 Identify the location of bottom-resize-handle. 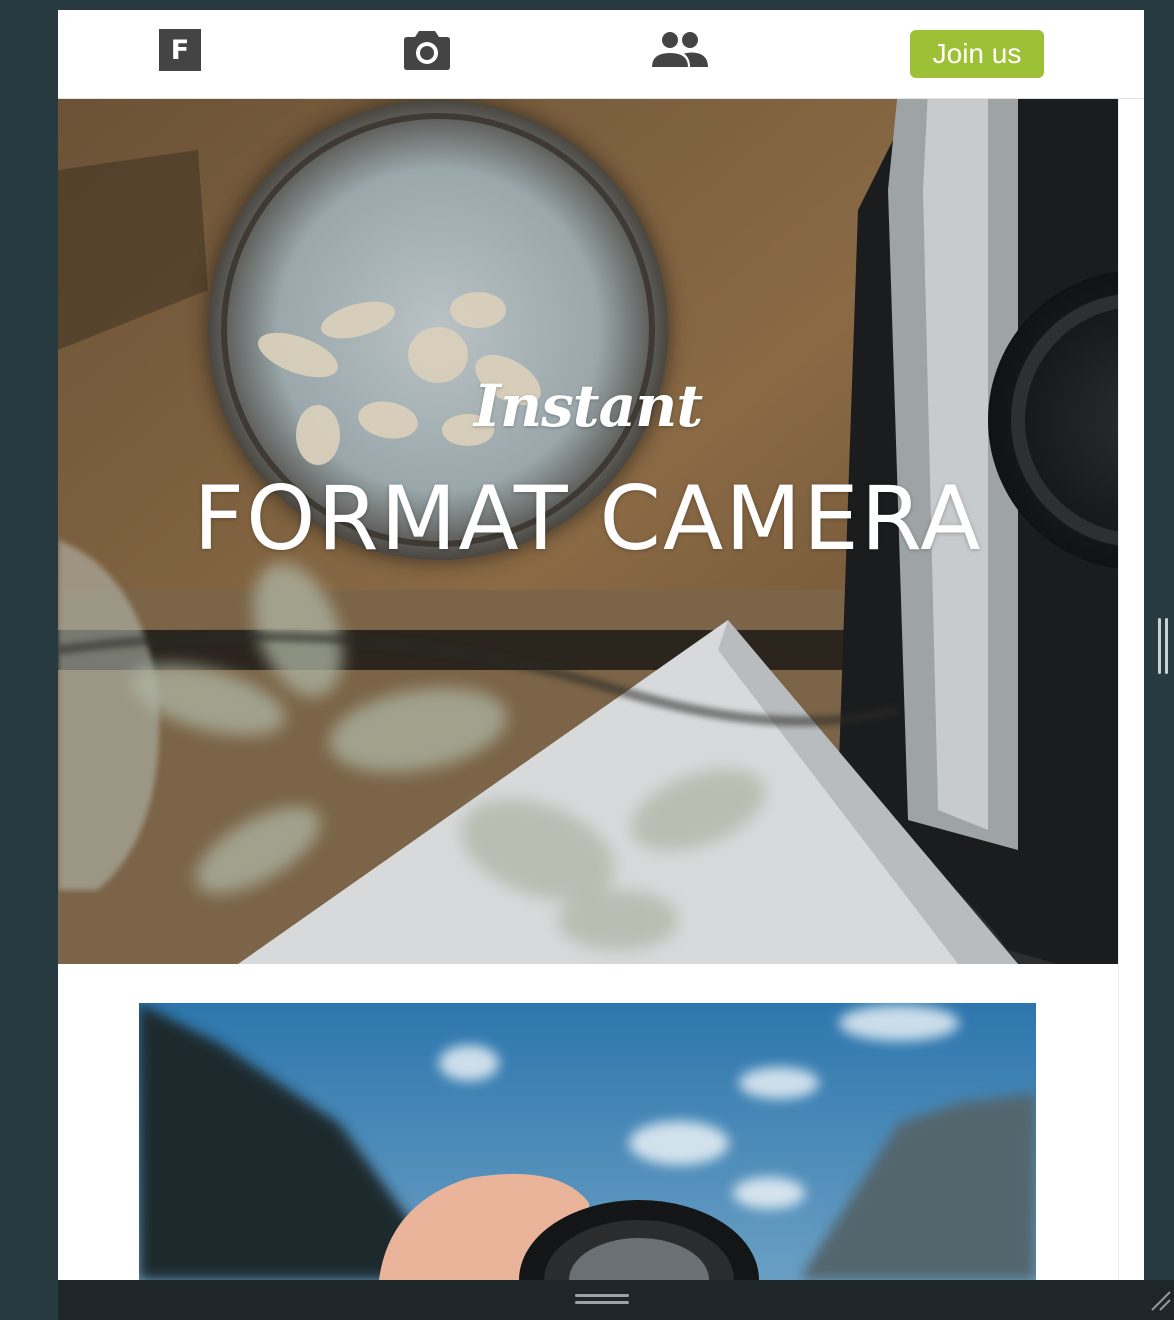
(602, 1301).